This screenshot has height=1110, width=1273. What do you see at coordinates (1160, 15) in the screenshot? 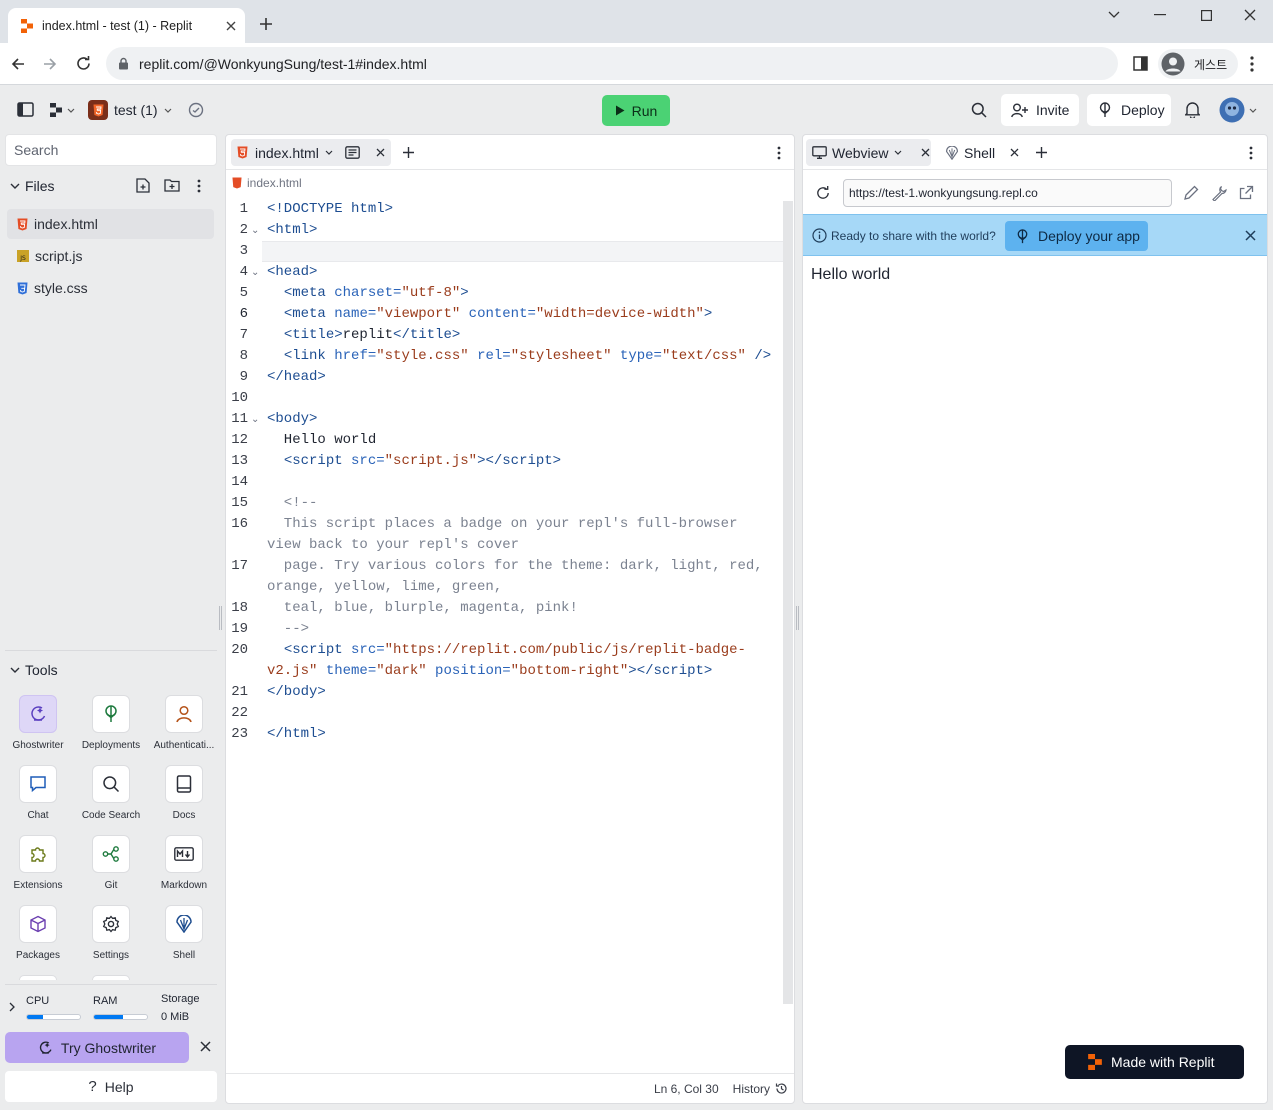
I see `minimize-icon` at bounding box center [1160, 15].